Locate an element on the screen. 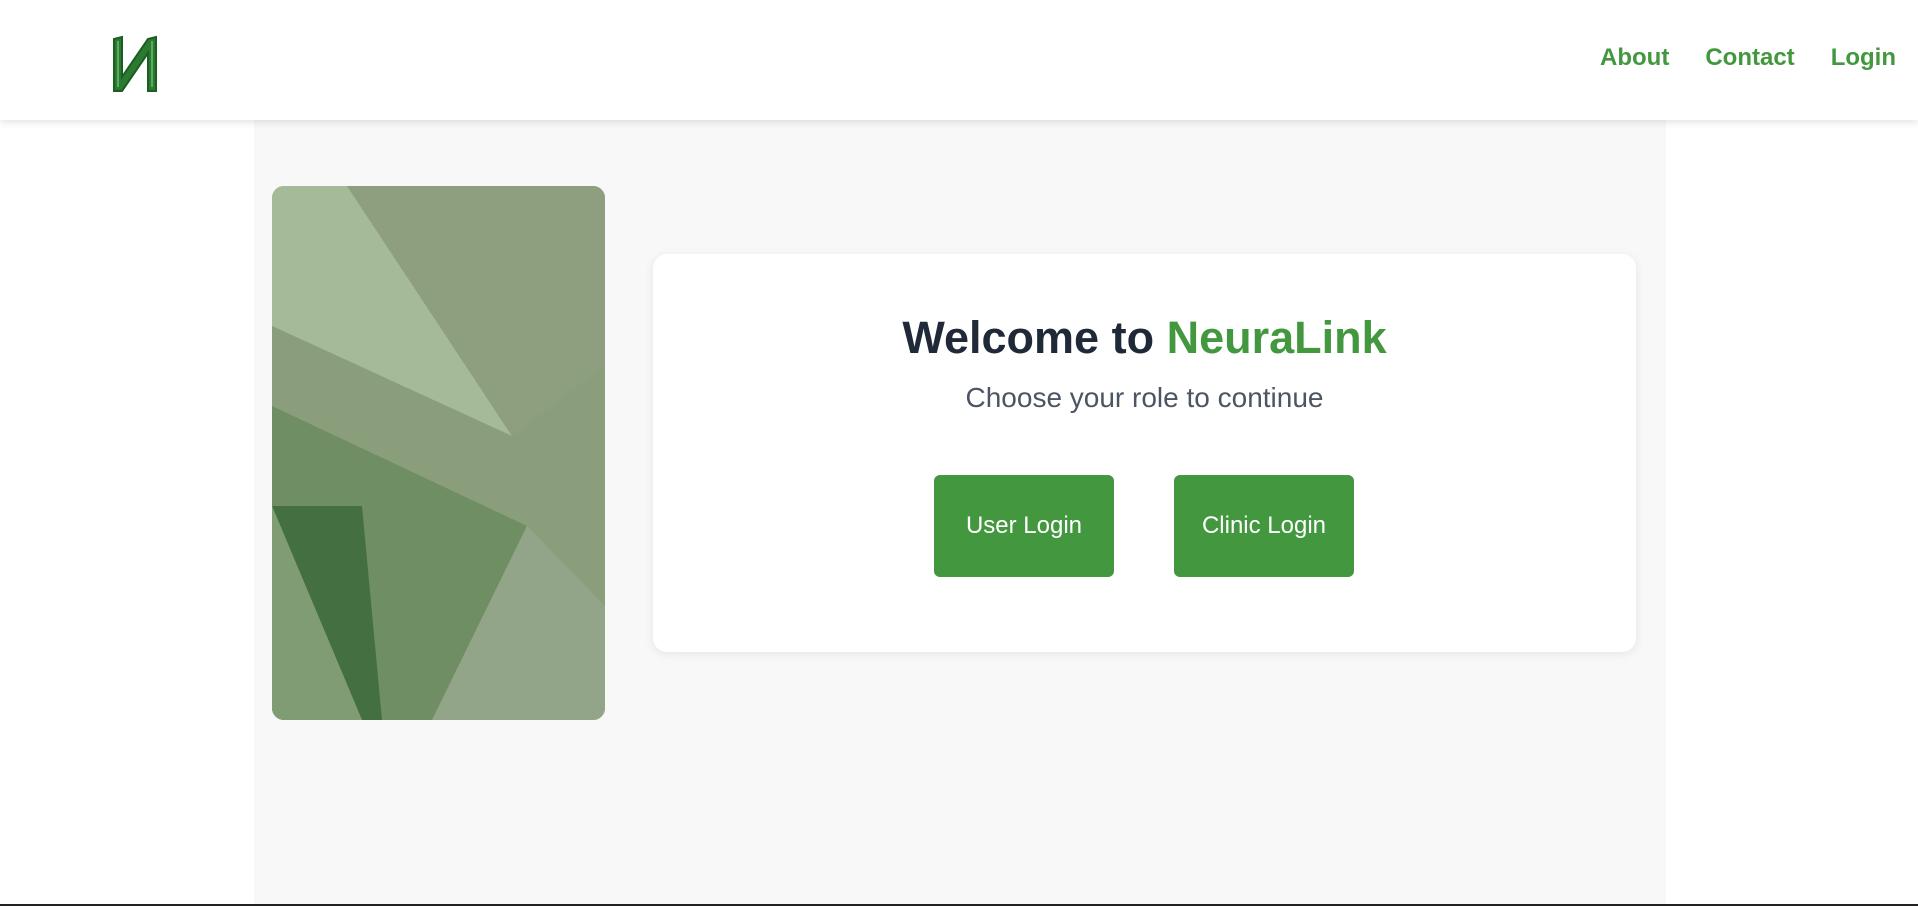  main-nav: About Contact Login is located at coordinates (1748, 58).